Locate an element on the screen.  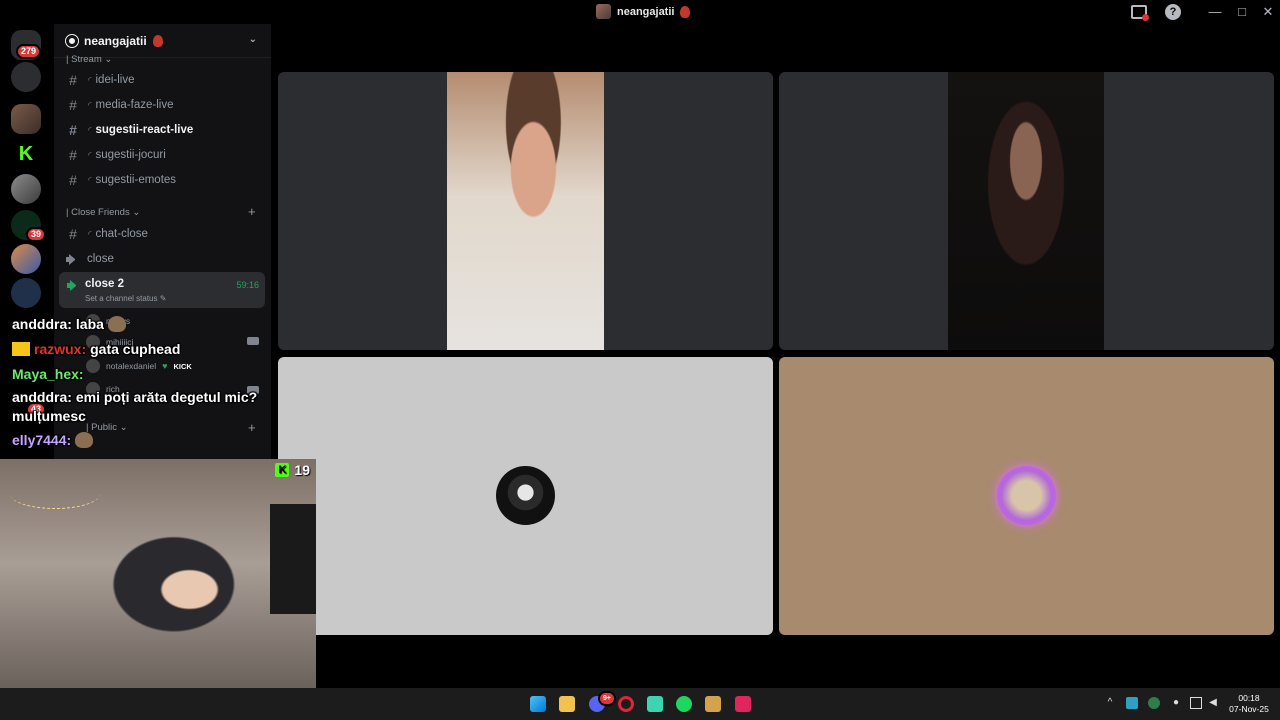
chat-text: mulțumesc is located at coordinates (49, 416).